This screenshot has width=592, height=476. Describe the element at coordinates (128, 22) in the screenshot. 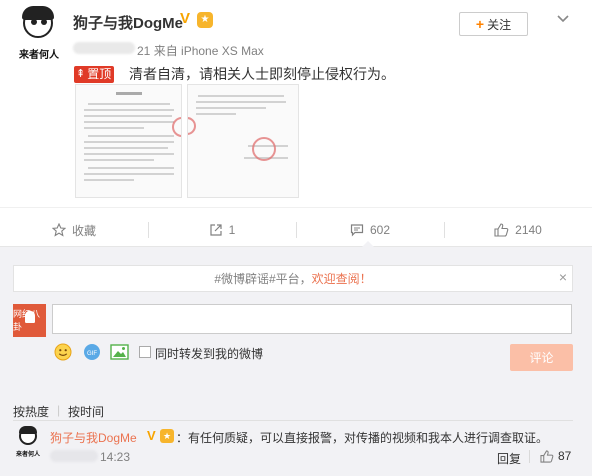

I see `author-name: 狗子与我DogMe` at that location.